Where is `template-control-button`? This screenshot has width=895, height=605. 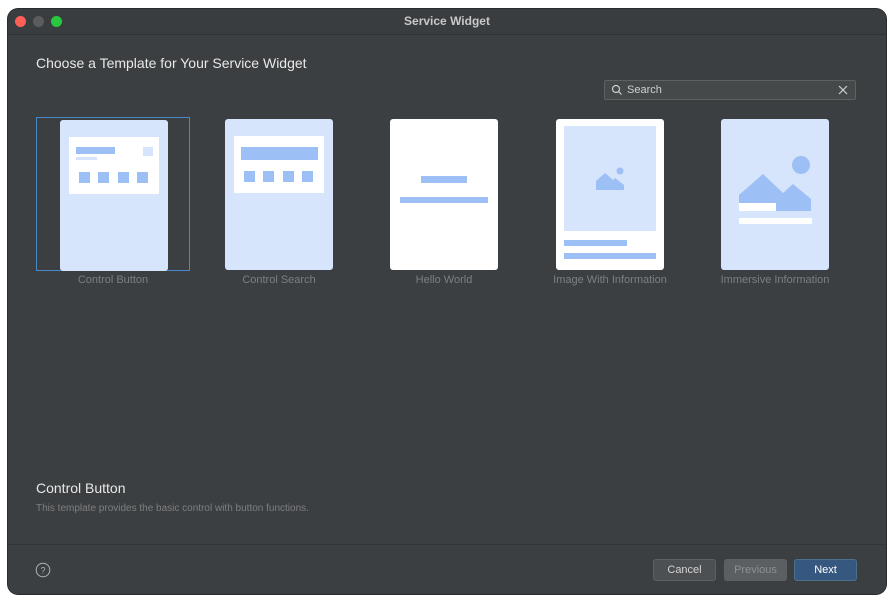 template-control-button is located at coordinates (113, 194).